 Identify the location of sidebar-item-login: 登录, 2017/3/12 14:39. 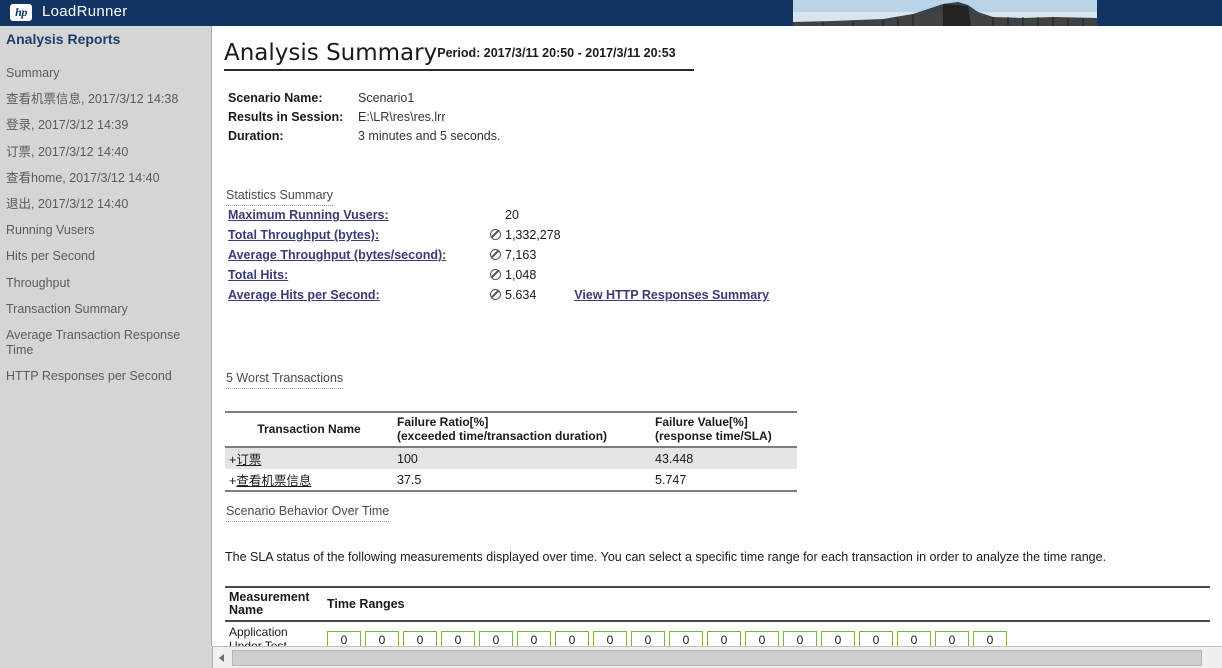
(106, 125).